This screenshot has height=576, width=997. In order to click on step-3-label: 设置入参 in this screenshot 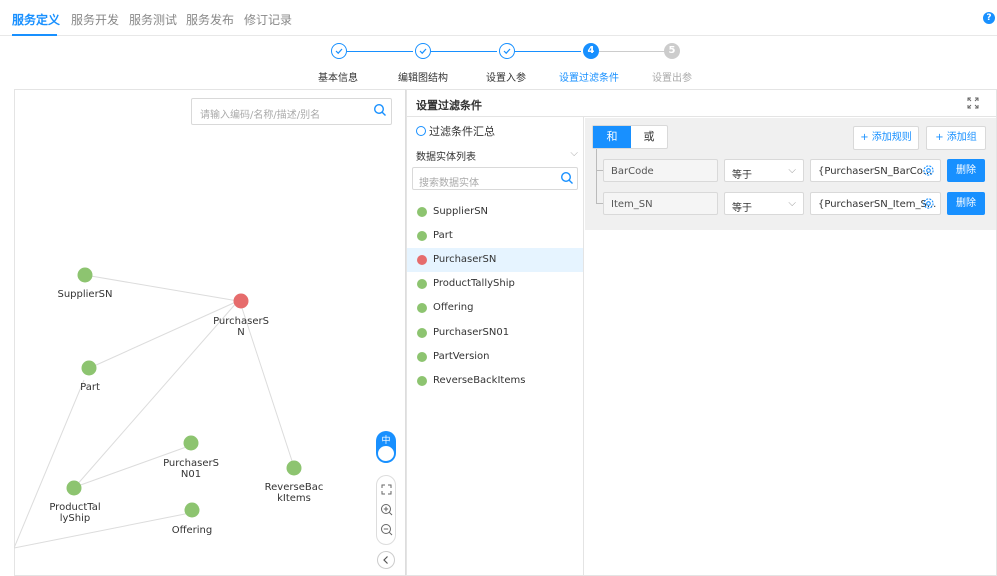, I will do `click(506, 78)`.